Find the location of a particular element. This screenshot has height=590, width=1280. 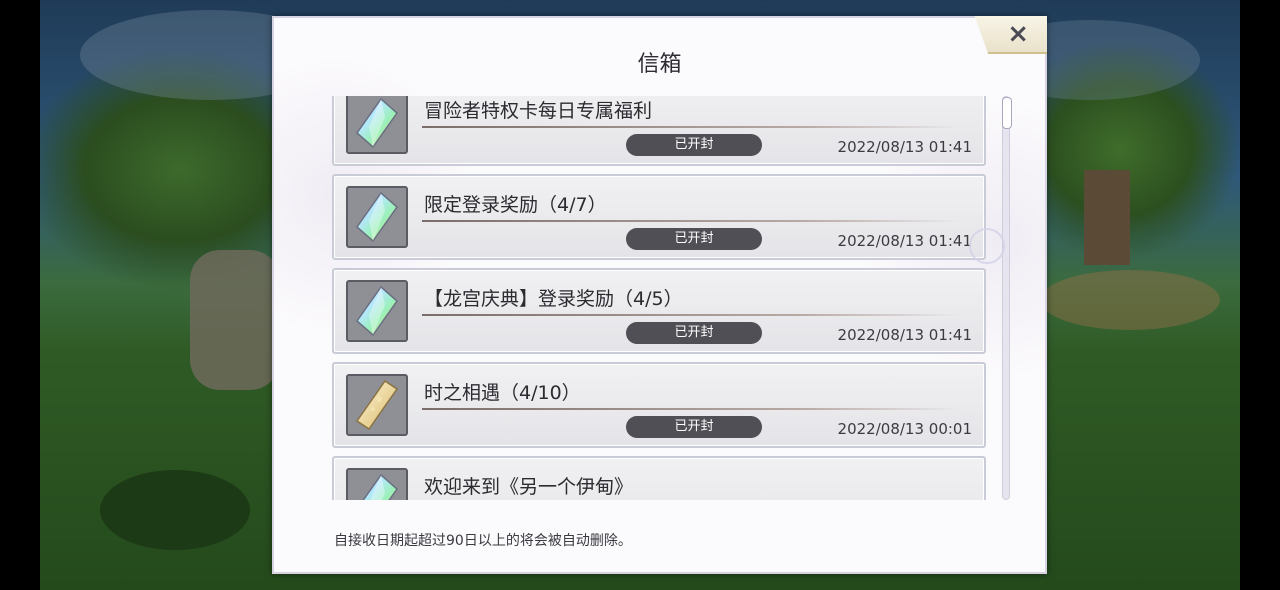

footer-note: 自接收日期起超过90日以上的将会被自动删除。 is located at coordinates (483, 541).